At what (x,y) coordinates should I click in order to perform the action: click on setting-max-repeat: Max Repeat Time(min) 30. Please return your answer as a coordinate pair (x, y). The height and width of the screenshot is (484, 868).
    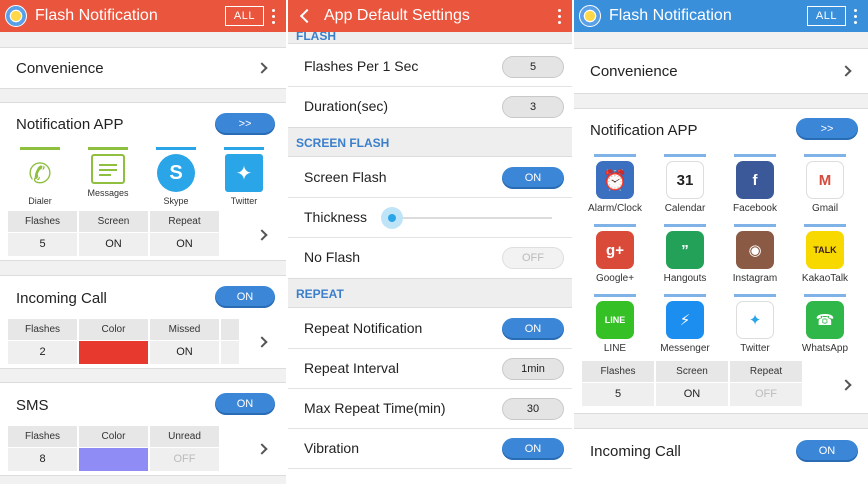
    Looking at the image, I should click on (430, 409).